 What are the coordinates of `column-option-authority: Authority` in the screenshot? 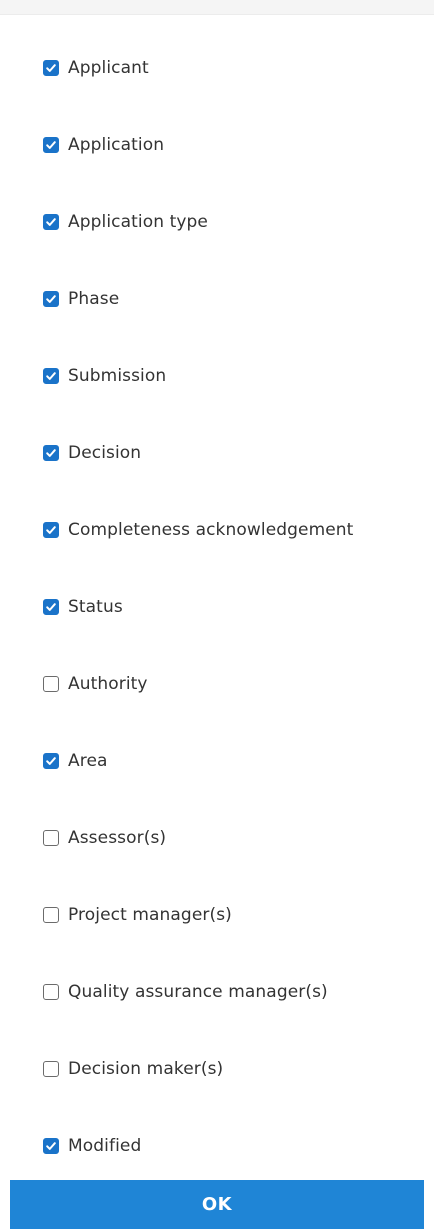 It's located at (217, 683).